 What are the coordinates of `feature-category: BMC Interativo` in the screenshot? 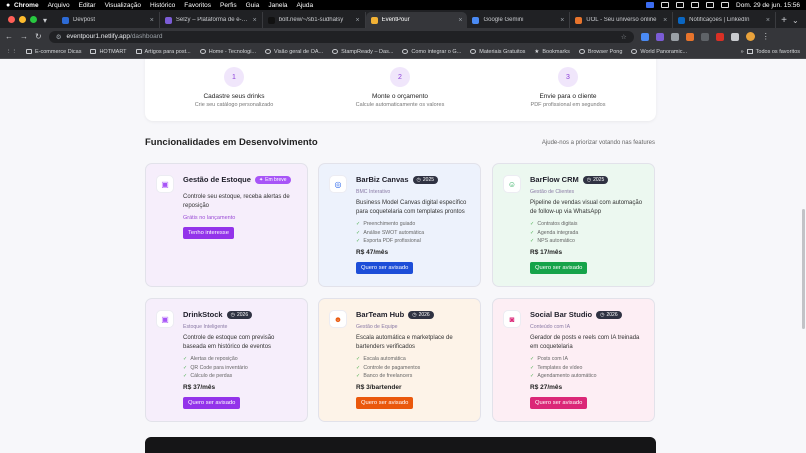 It's located at (373, 192).